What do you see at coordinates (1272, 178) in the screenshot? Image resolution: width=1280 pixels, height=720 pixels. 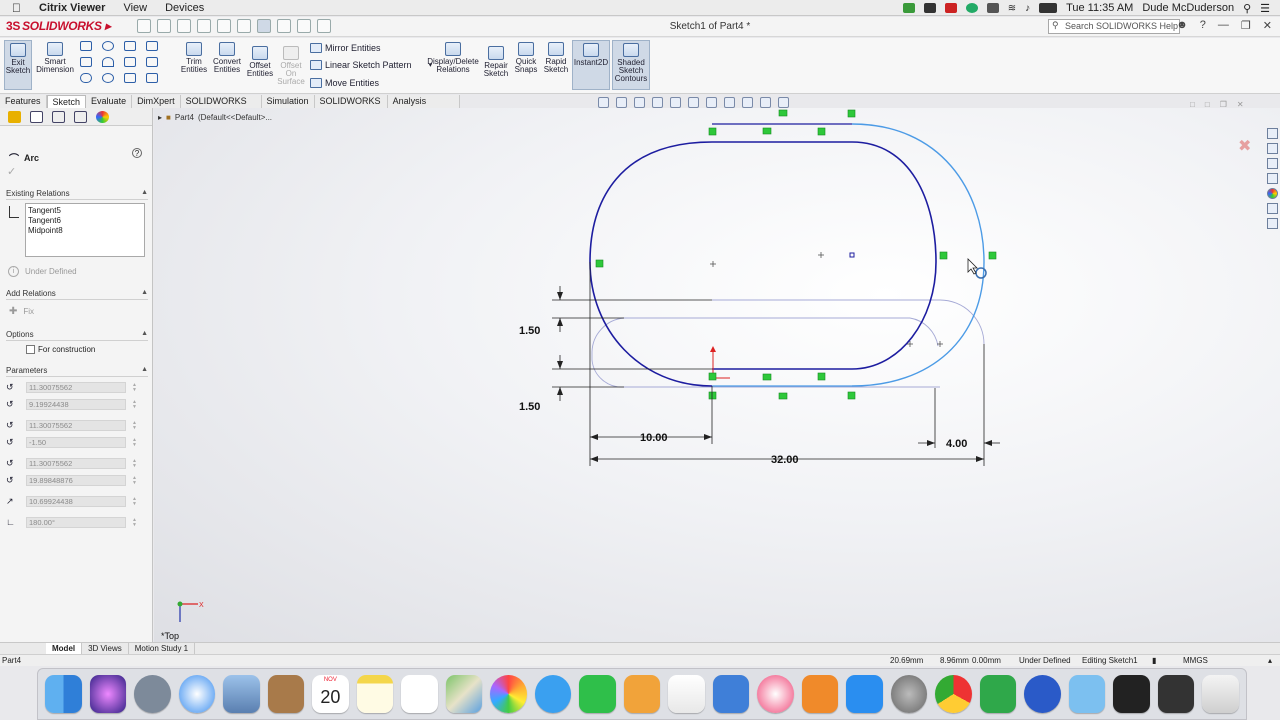 I see `view-palette-icon` at bounding box center [1272, 178].